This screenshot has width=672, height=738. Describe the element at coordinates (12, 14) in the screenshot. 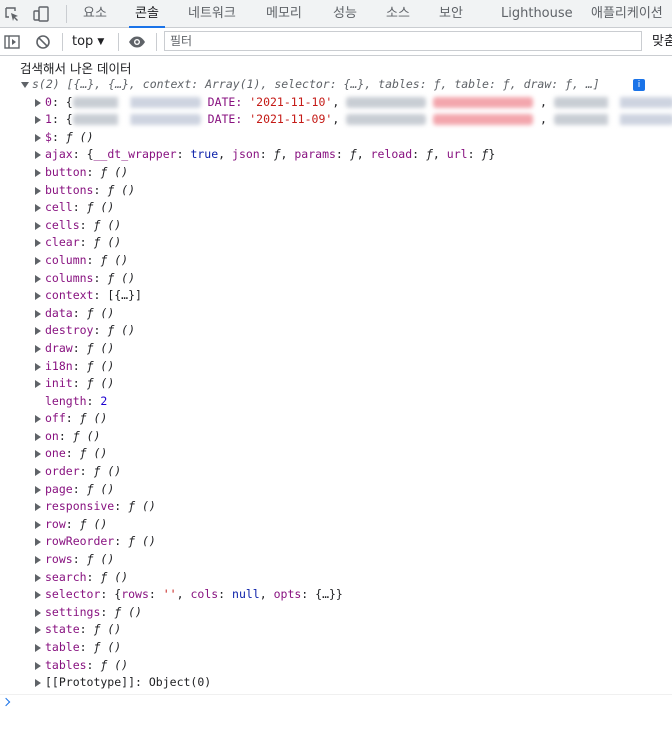

I see `inspect-element-icon` at that location.